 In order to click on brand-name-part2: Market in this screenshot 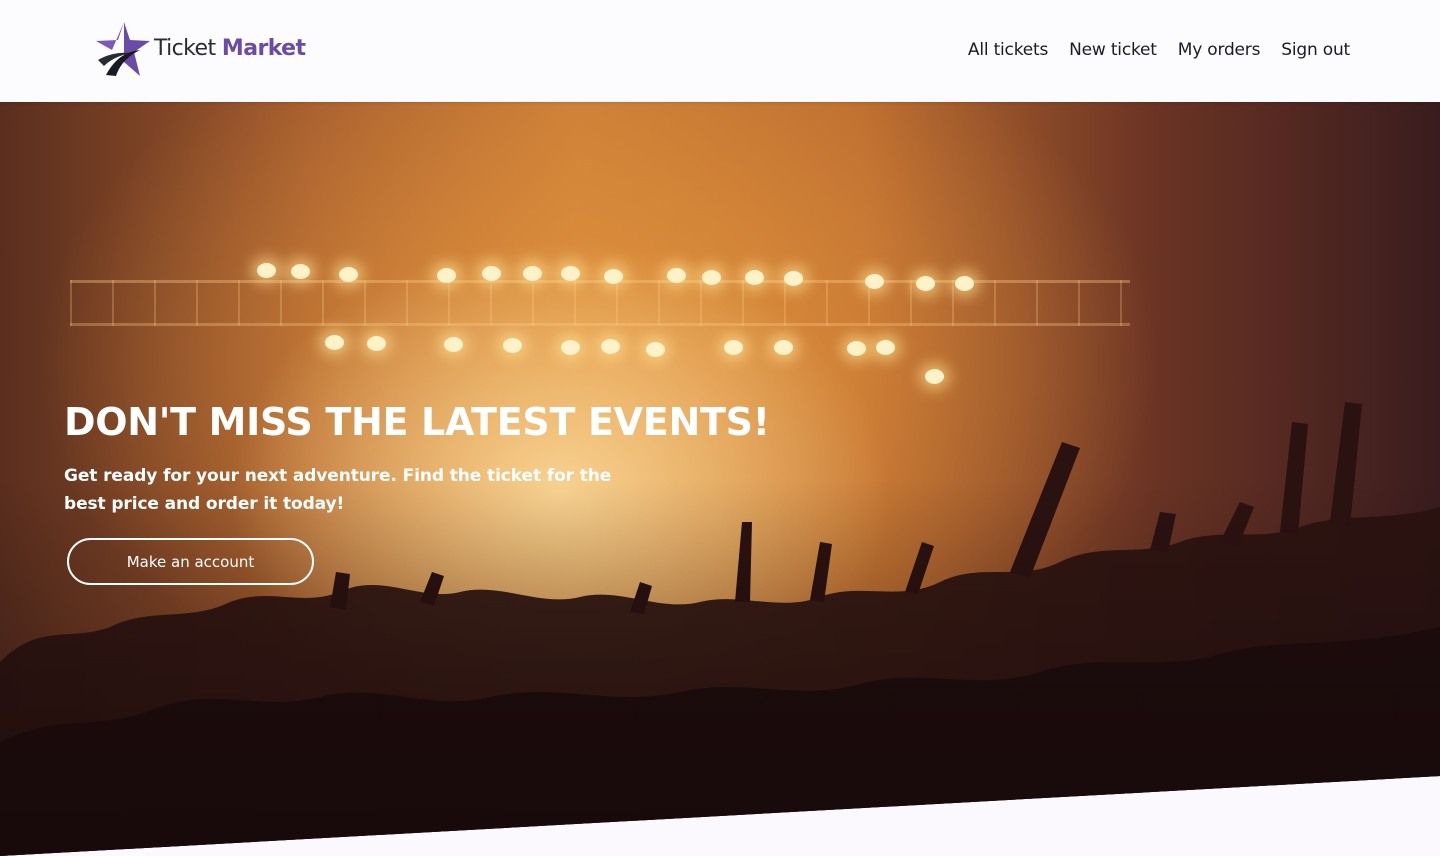, I will do `click(263, 48)`.